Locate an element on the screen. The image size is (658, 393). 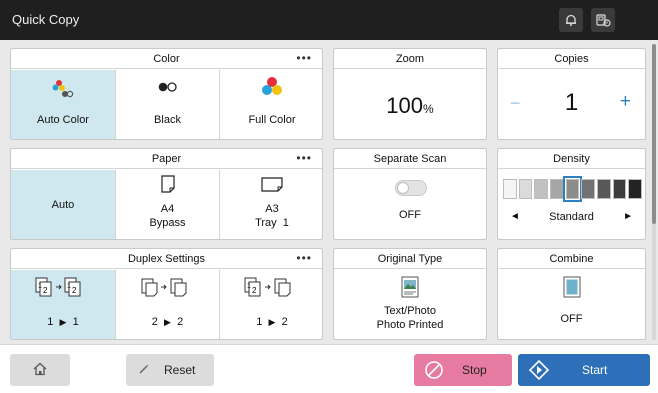
stop-icon is located at coordinates (434, 371).